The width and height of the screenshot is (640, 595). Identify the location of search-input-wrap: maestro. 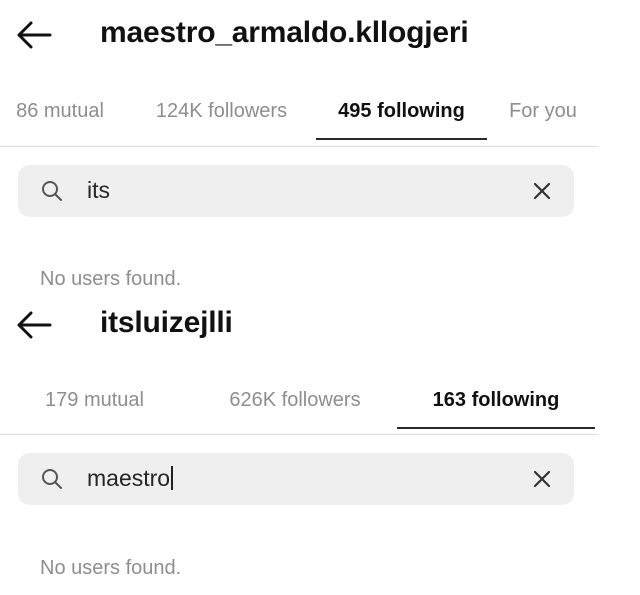
(130, 478).